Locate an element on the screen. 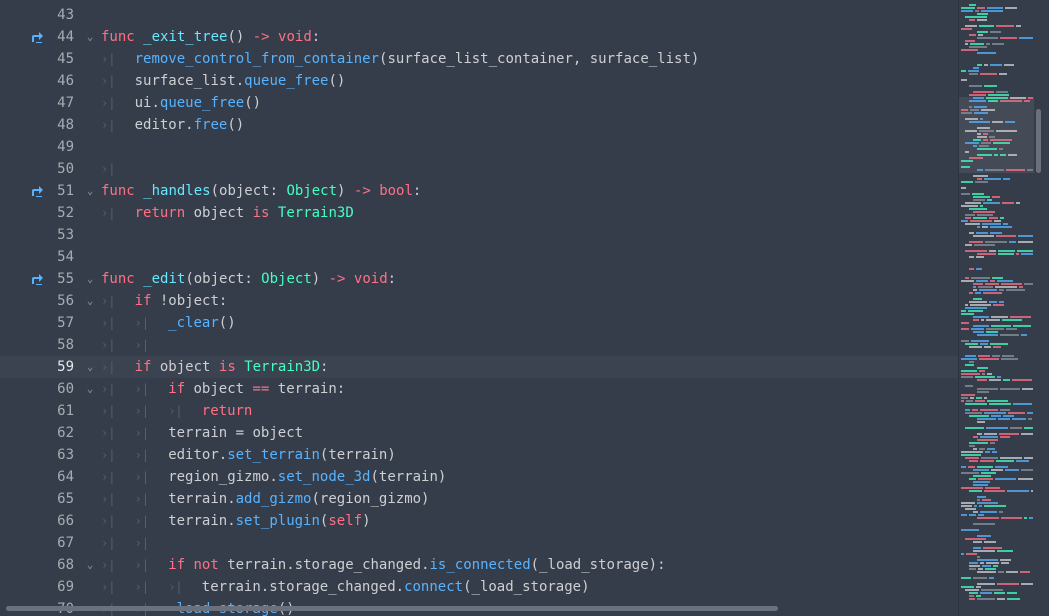 The height and width of the screenshot is (616, 1049). code-line: 47 ›| ui.queue_free() is located at coordinates (479, 103).